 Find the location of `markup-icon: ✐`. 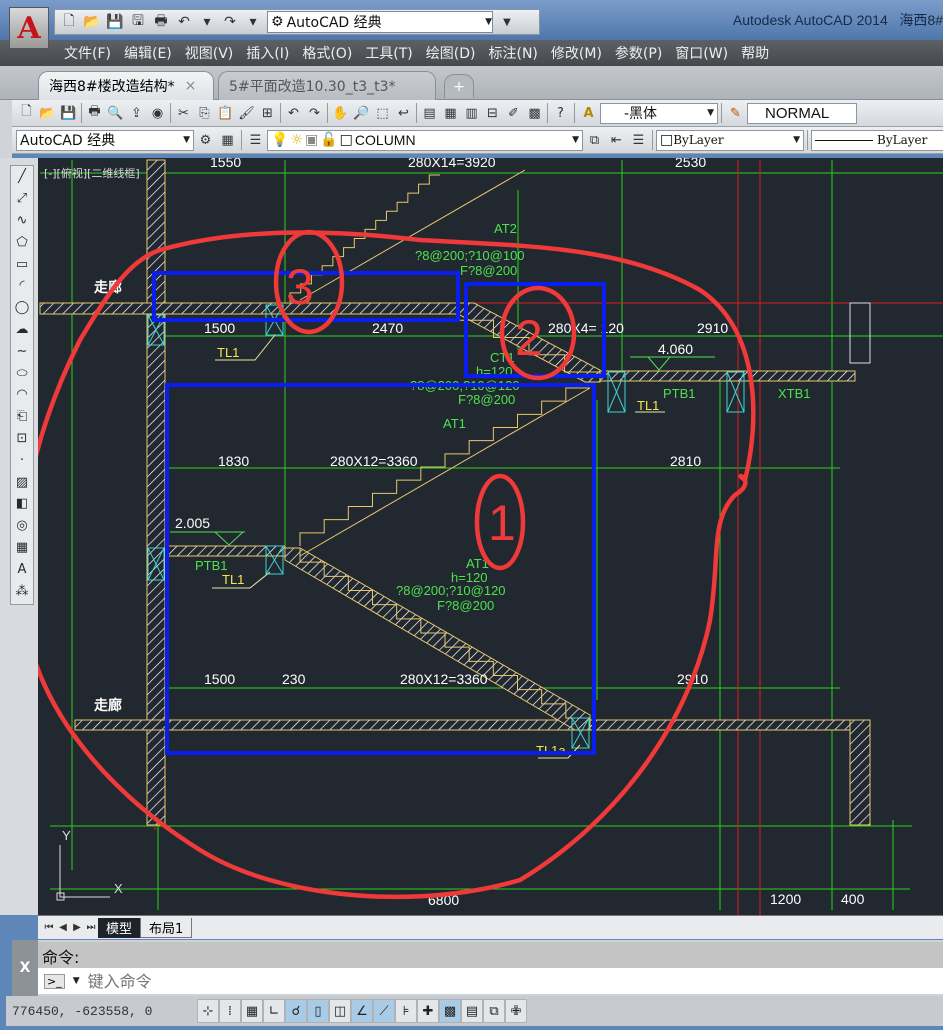

markup-icon: ✐ is located at coordinates (513, 113).